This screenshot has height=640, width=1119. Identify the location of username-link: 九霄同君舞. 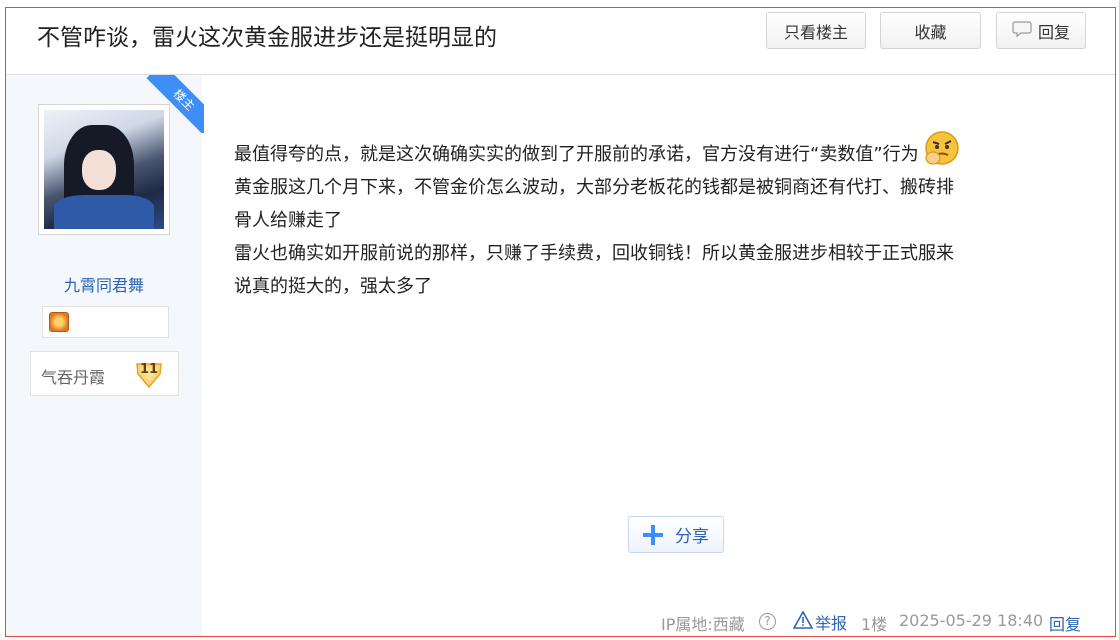
(104, 284).